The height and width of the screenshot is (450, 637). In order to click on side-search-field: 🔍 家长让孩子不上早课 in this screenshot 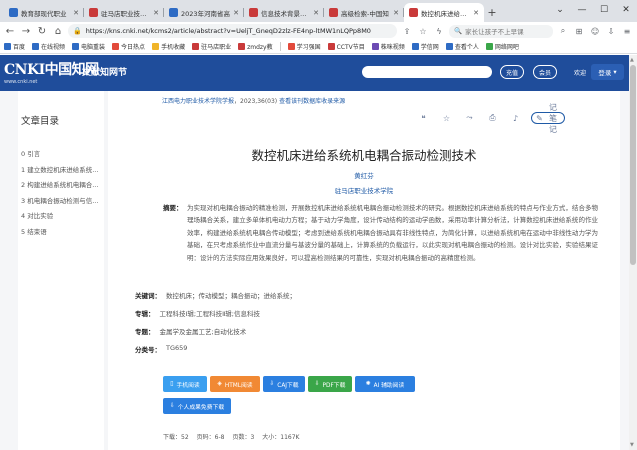, I will do `click(501, 31)`.